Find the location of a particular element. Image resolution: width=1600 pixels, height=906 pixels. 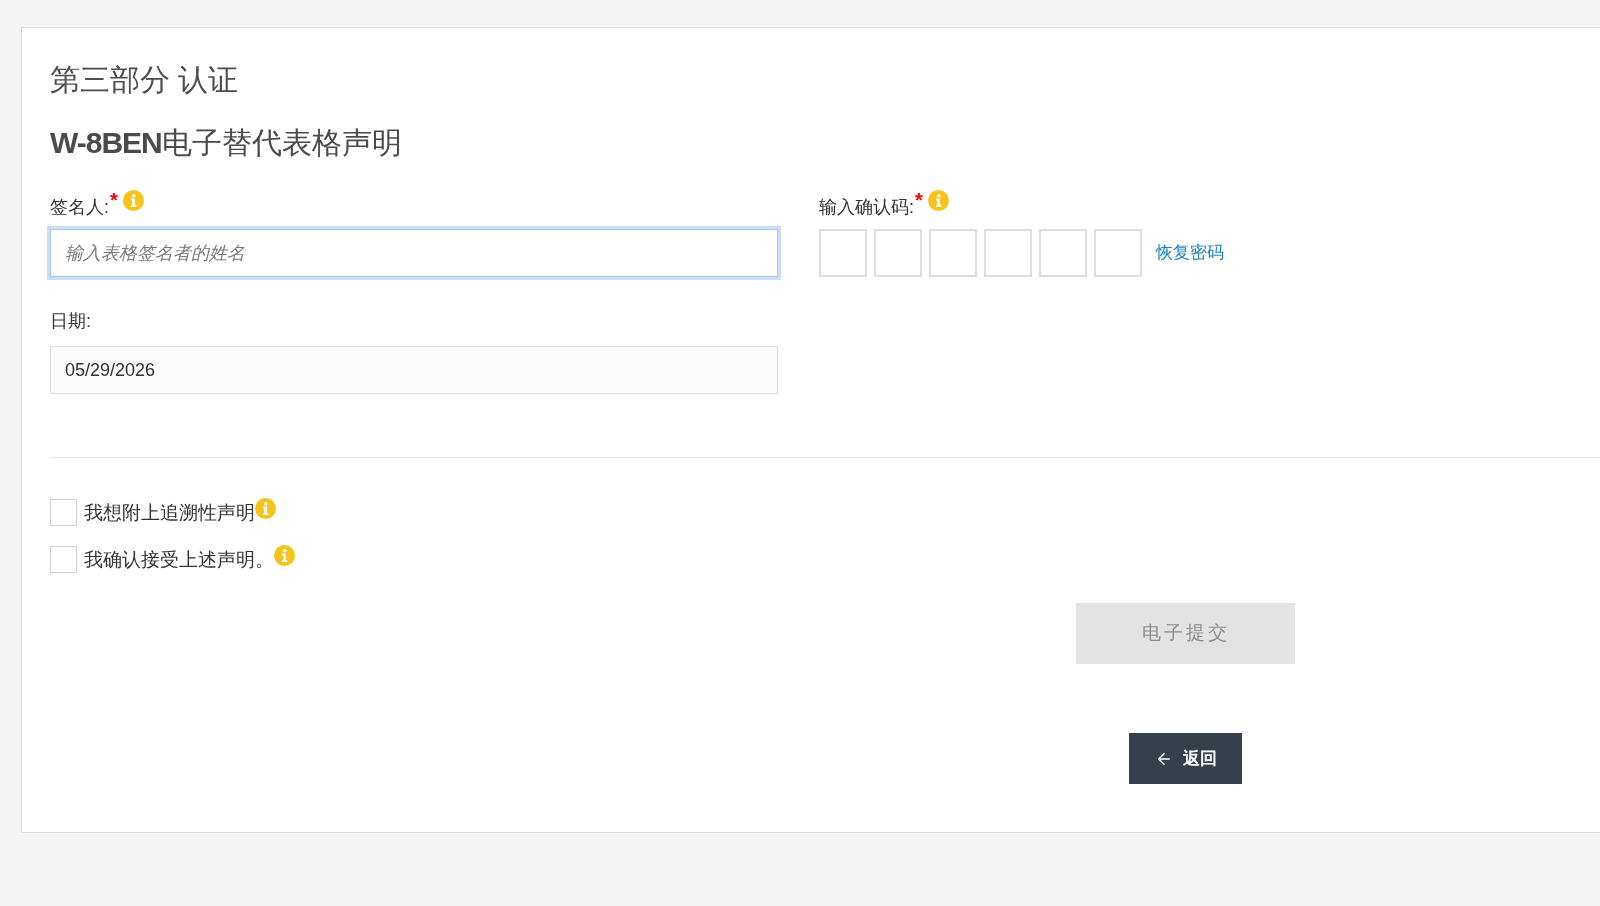

back-button: 返回 is located at coordinates (1185, 758).